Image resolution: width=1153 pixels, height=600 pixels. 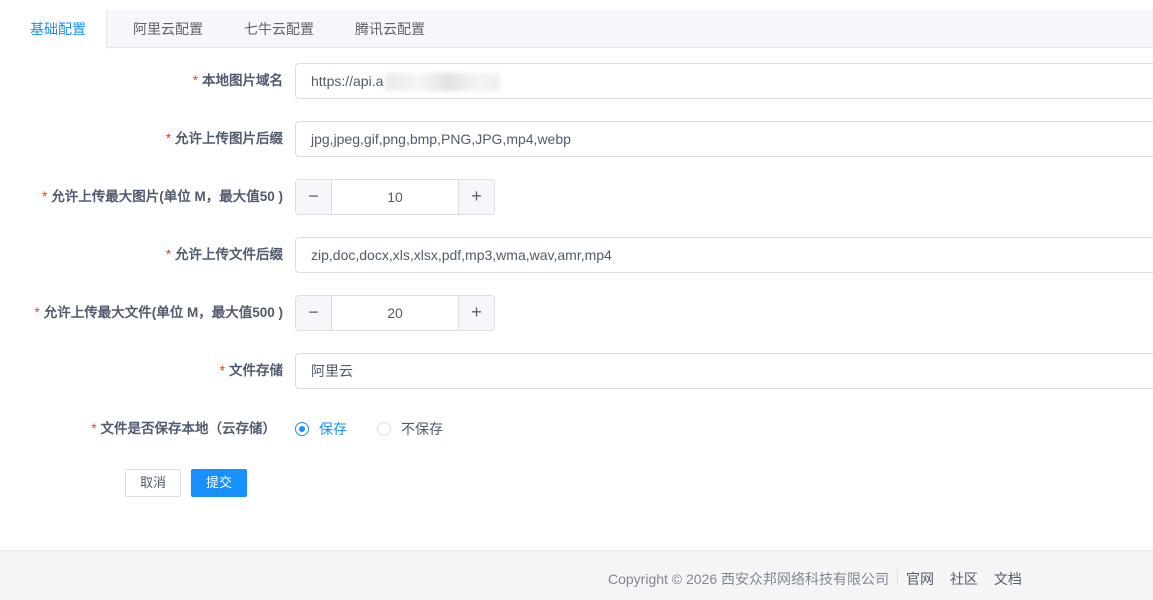 What do you see at coordinates (576, 313) in the screenshot?
I see `form-row-file-max: * 允许上传最大文件(单位 M，最大值500 ) − 20 +` at bounding box center [576, 313].